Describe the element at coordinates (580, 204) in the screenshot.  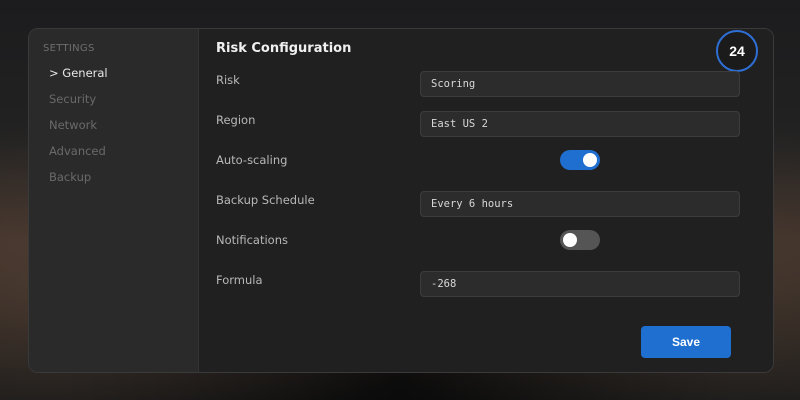
I see `backup-schedule-input: Every 6 hours` at that location.